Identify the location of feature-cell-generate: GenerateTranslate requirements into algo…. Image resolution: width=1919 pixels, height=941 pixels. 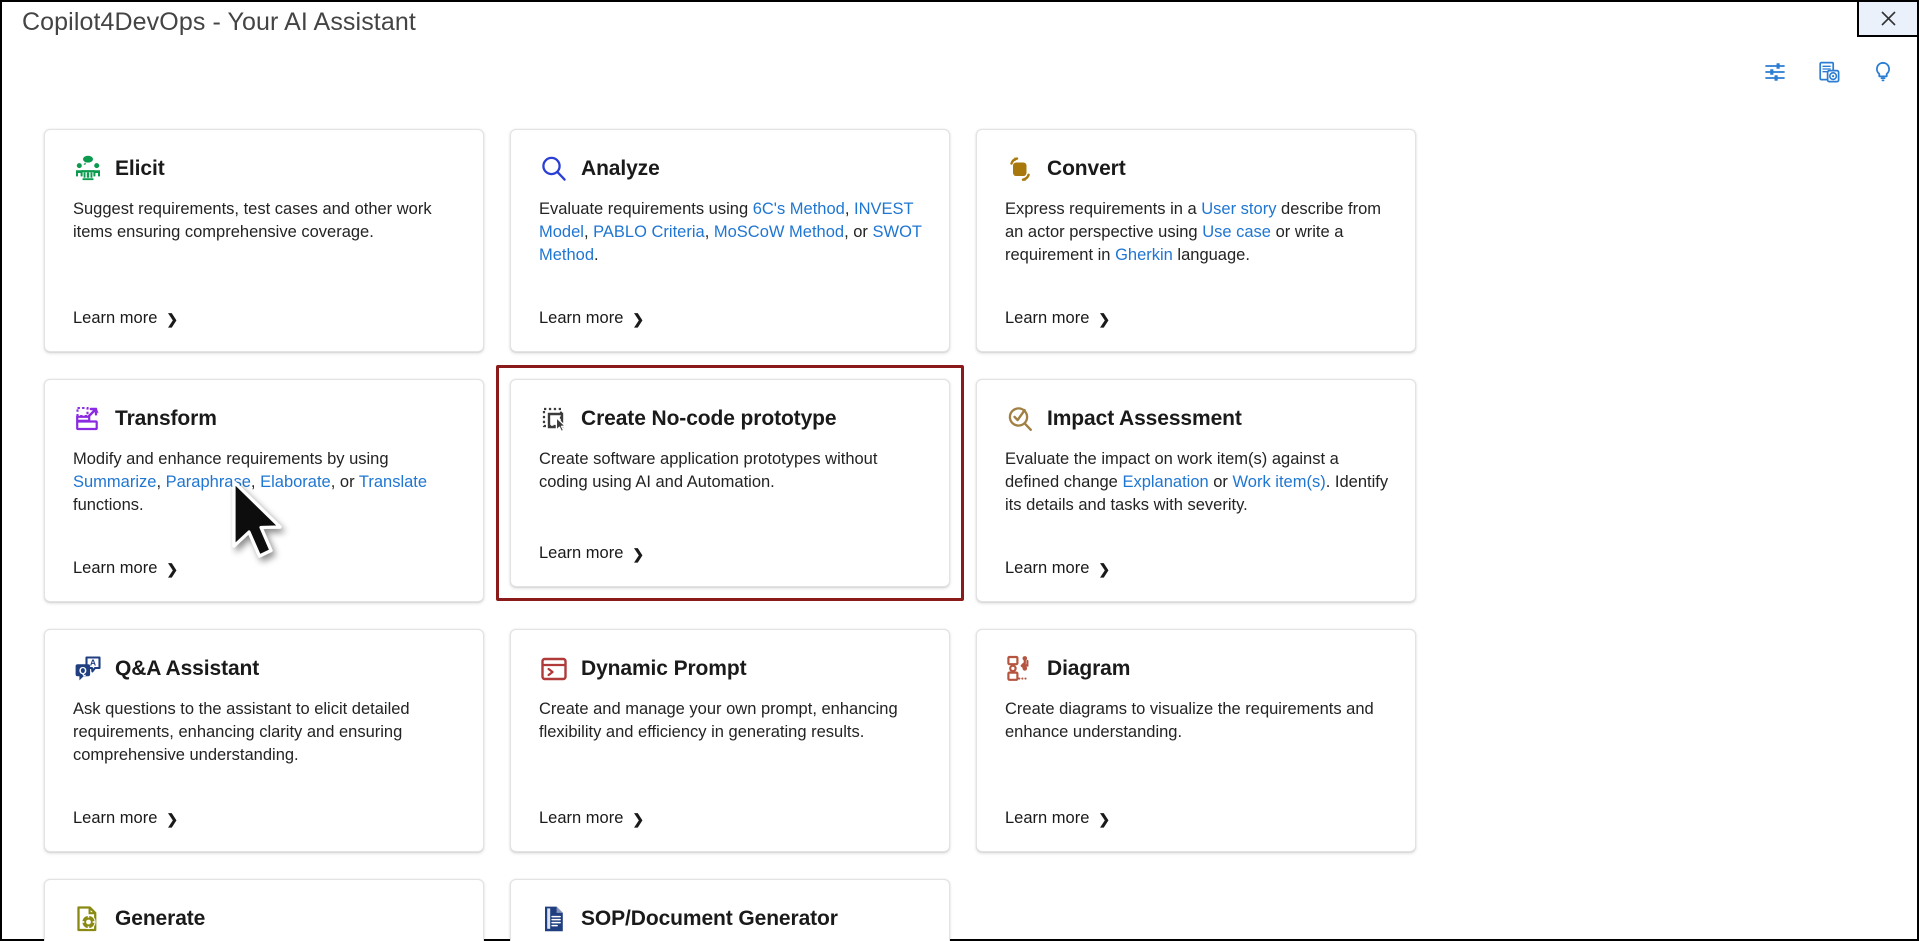
(277, 910).